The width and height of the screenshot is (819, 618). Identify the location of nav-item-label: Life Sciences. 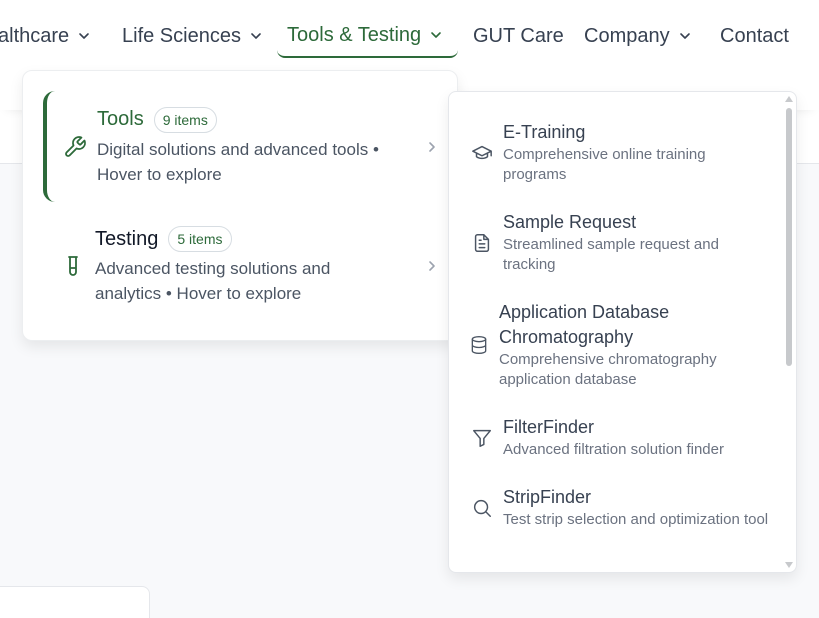
(181, 35).